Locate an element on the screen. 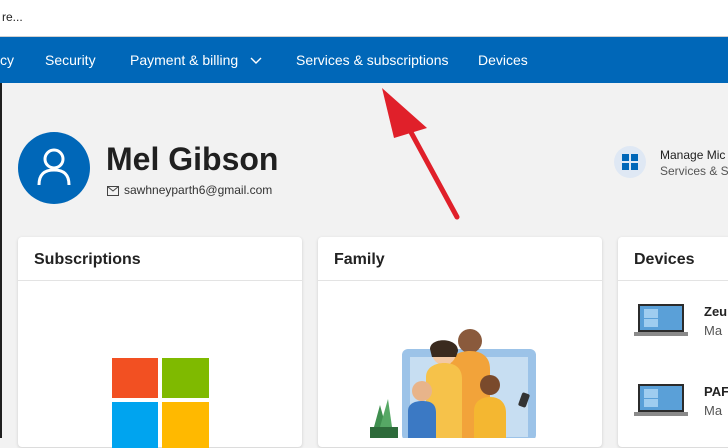  nav-item-services-subscriptions: Services & subscriptions is located at coordinates (372, 60).